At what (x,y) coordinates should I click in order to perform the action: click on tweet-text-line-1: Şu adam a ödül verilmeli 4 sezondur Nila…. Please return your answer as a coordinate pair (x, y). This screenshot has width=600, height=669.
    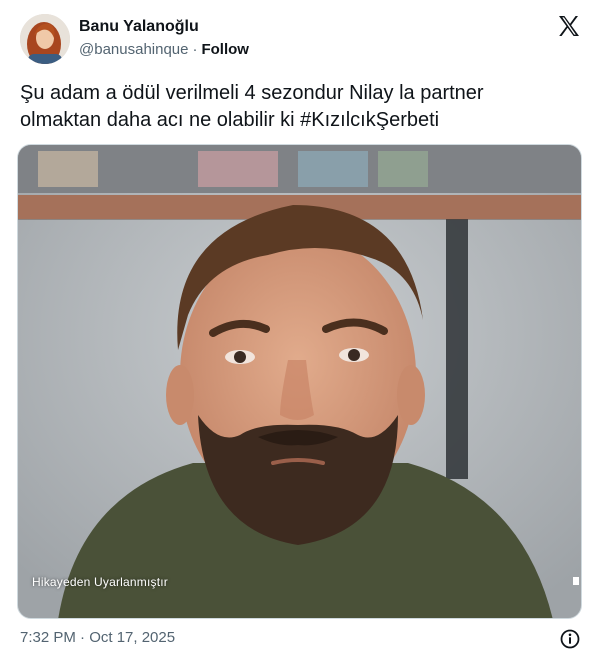
    Looking at the image, I should click on (252, 93).